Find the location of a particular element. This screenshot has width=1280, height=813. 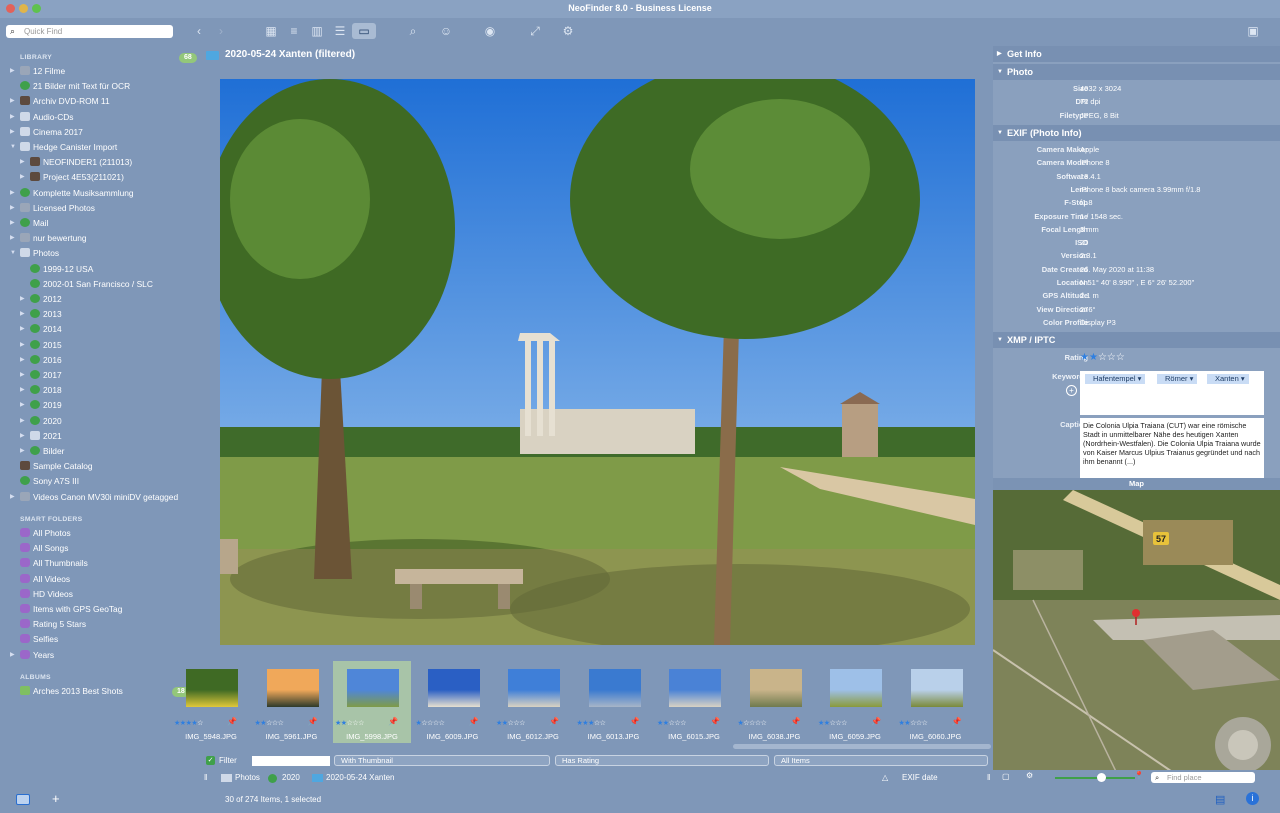

smart-folder-item: Rating 5 Stars is located at coordinates (53, 624).